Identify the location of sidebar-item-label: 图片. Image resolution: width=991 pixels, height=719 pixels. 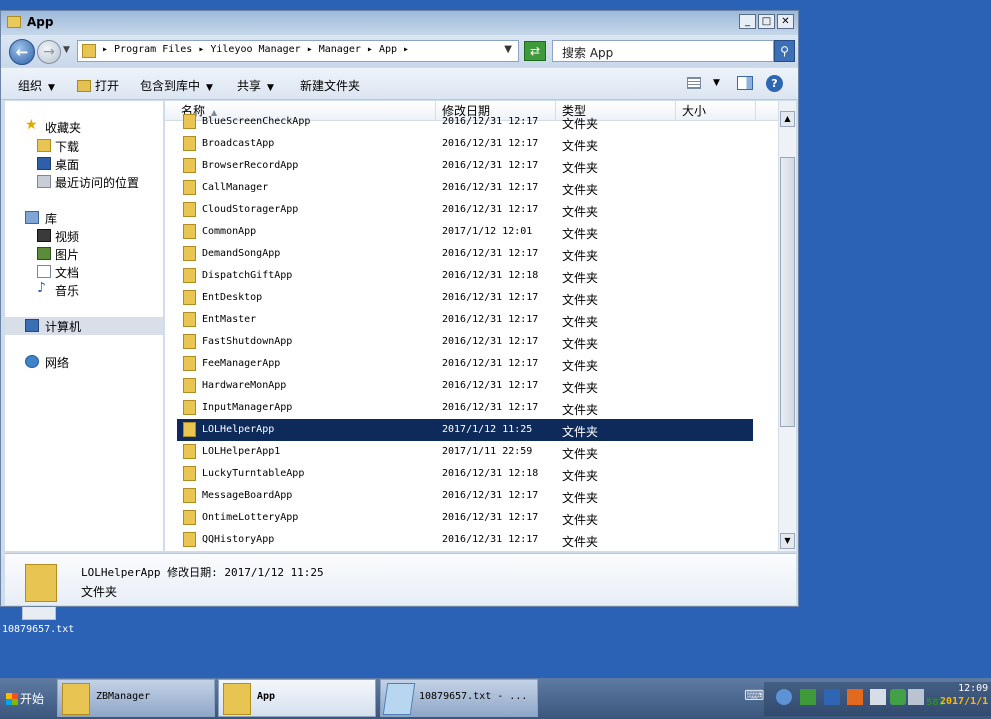
(67, 255).